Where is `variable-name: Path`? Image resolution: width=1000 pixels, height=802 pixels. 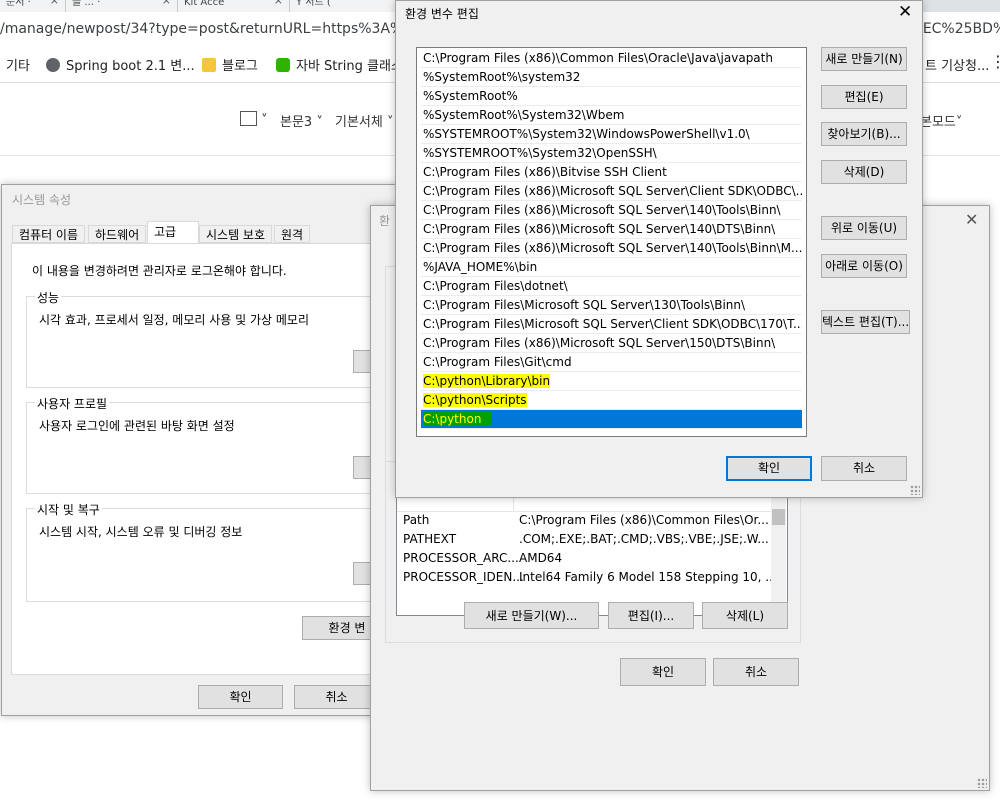
variable-name: Path is located at coordinates (416, 520).